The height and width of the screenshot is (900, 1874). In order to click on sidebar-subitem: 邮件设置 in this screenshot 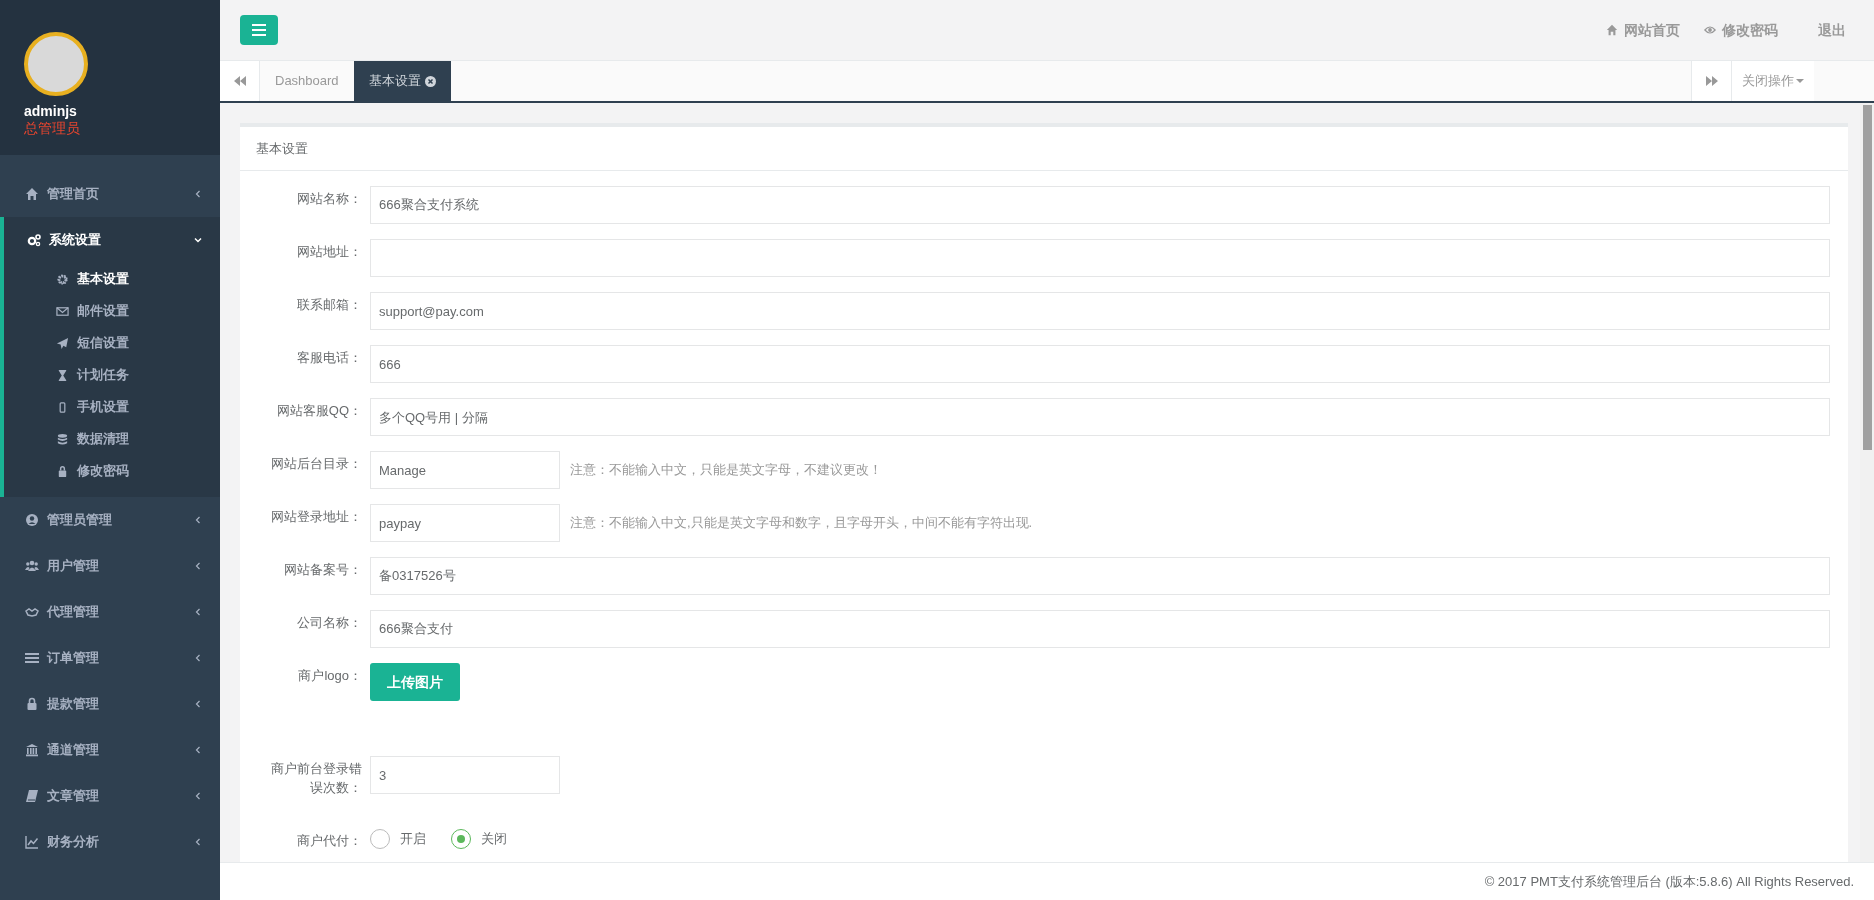, I will do `click(112, 311)`.